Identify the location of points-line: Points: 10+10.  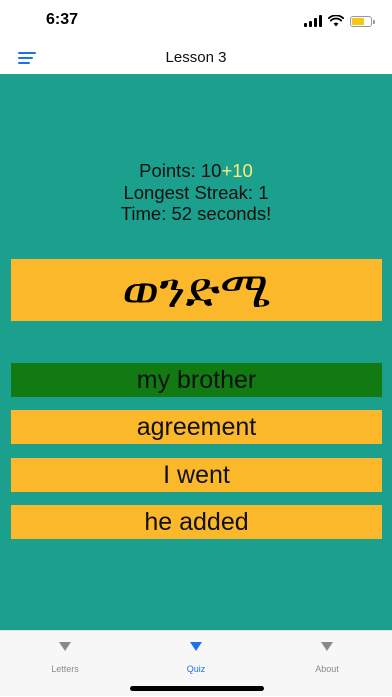
(196, 171).